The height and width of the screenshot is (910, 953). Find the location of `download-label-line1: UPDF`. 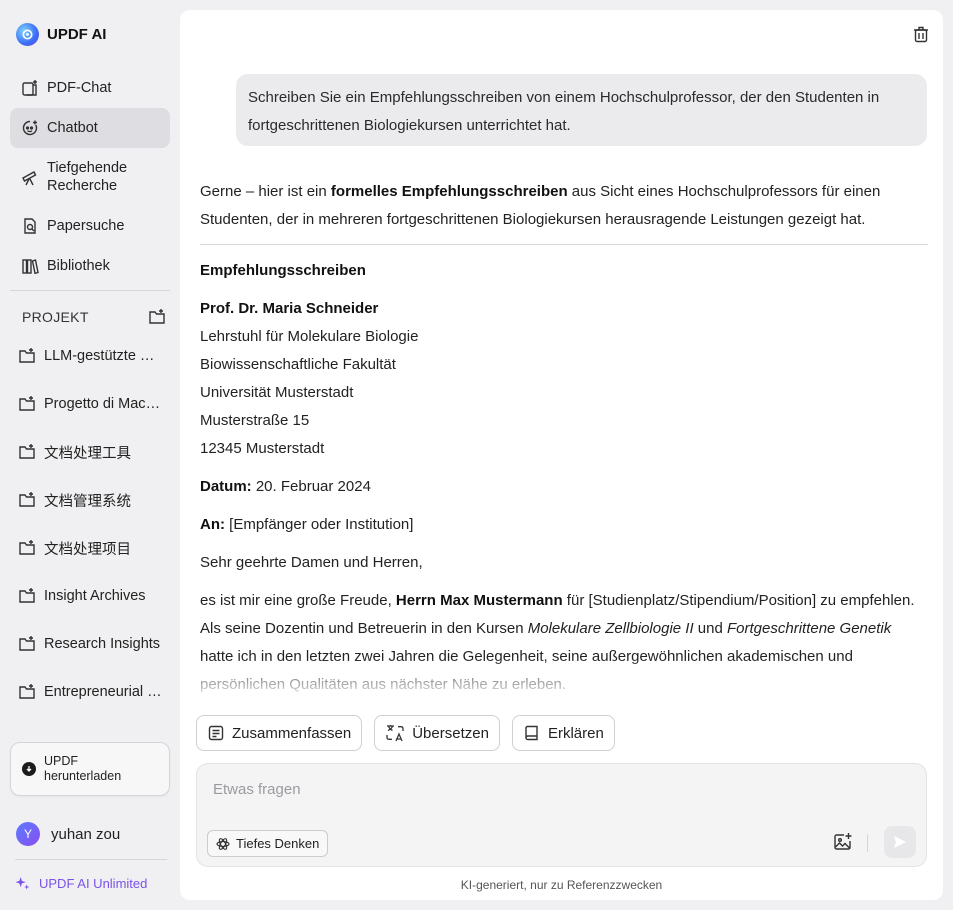

download-label-line1: UPDF is located at coordinates (61, 761).